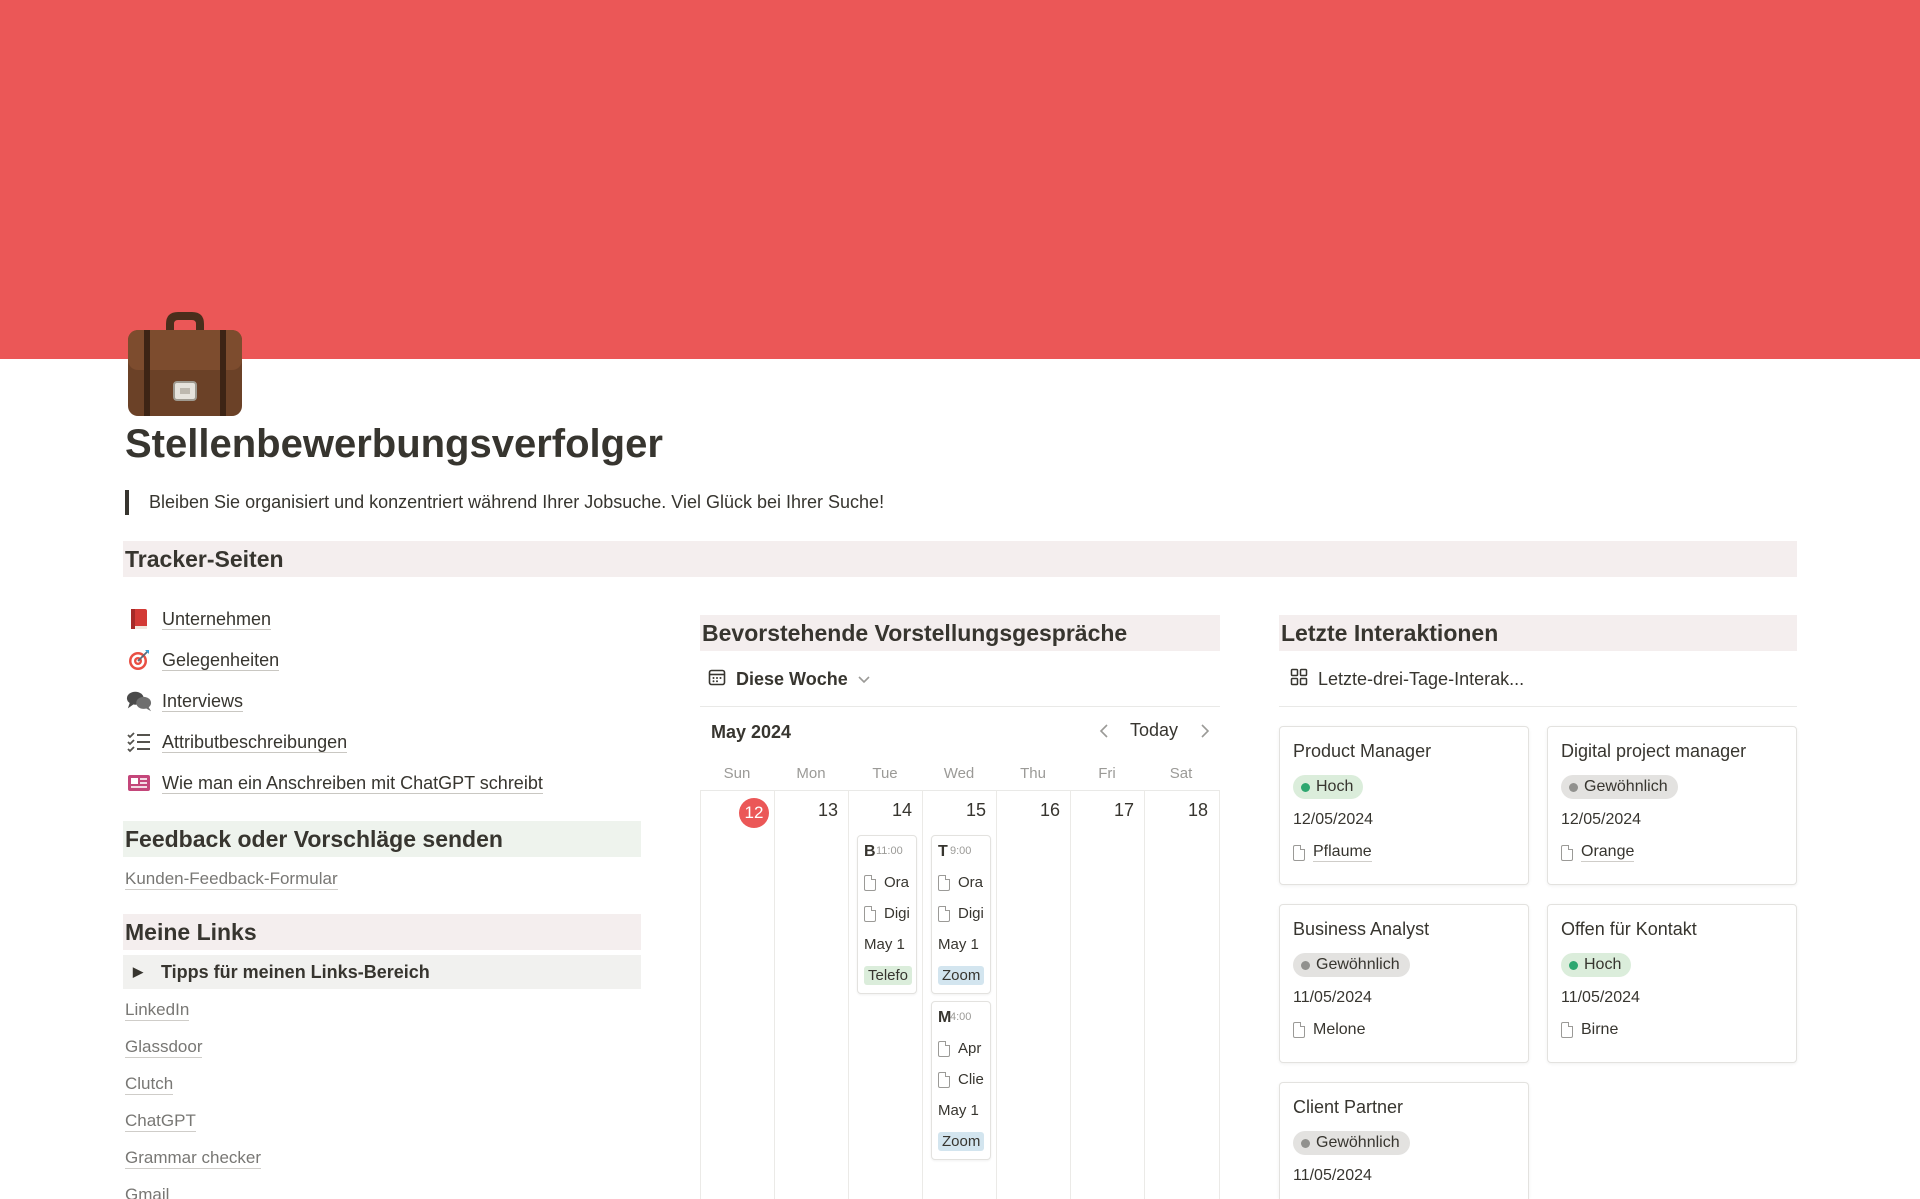  I want to click on day-12-today: 12, so click(754, 813).